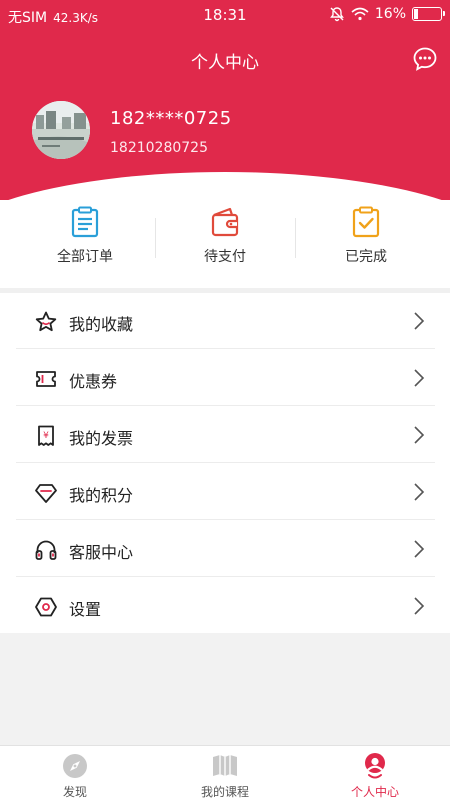 Image resolution: width=450 pixels, height=800 pixels. What do you see at coordinates (75, 766) in the screenshot?
I see `compass-icon` at bounding box center [75, 766].